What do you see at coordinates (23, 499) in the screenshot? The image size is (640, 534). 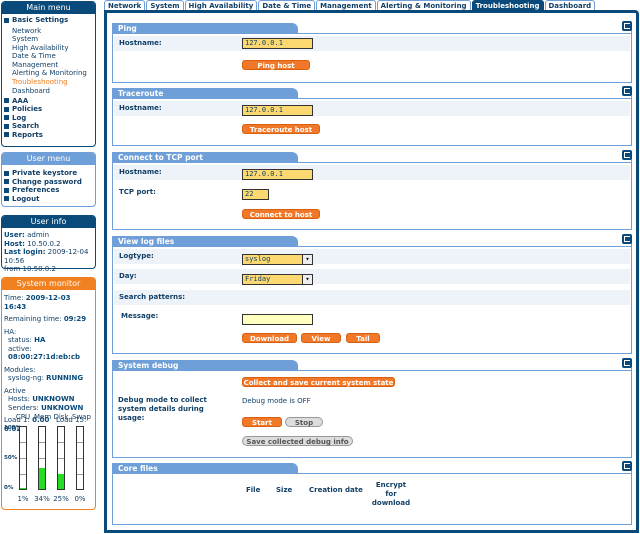 I see `gauge-value: 1%` at bounding box center [23, 499].